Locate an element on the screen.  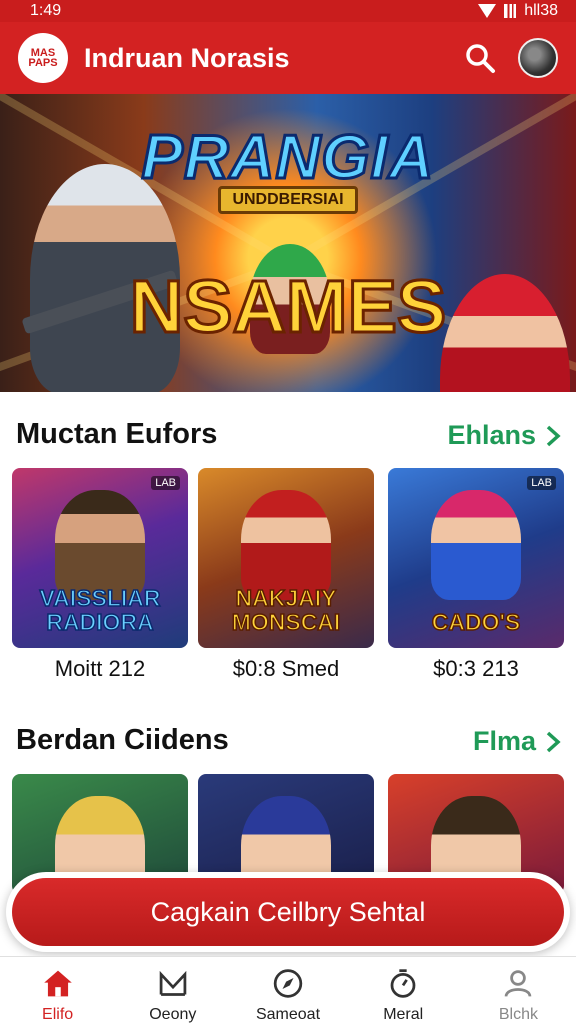
nav-label: Blchk is located at coordinates (518, 1014).